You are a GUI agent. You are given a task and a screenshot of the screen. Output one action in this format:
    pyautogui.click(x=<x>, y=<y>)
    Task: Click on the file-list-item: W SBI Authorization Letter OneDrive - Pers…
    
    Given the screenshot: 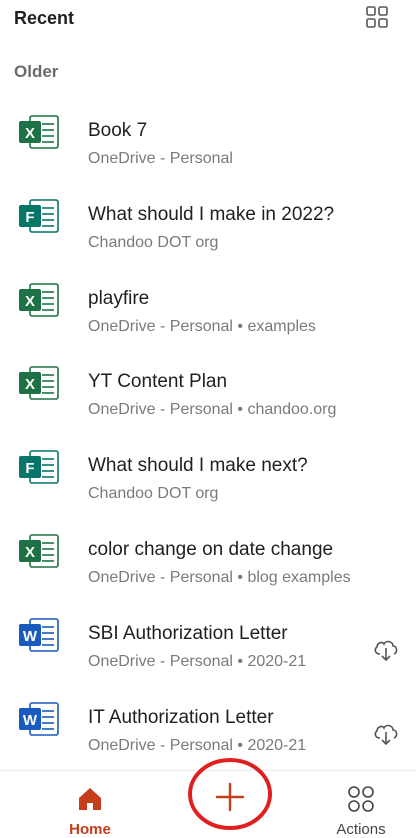 What is the action you would take?
    pyautogui.click(x=208, y=635)
    